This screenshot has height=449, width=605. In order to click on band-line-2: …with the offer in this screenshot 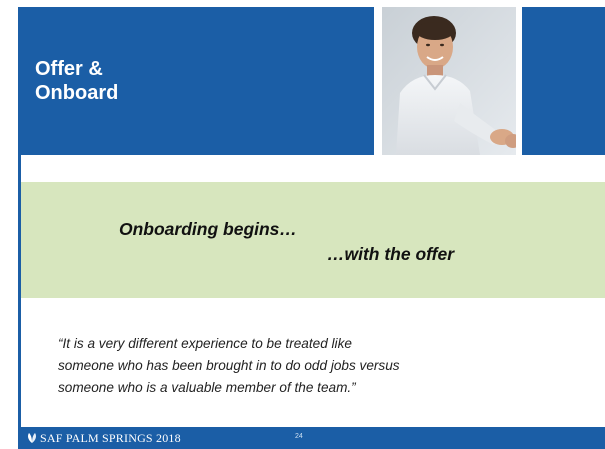, I will do `click(391, 254)`.